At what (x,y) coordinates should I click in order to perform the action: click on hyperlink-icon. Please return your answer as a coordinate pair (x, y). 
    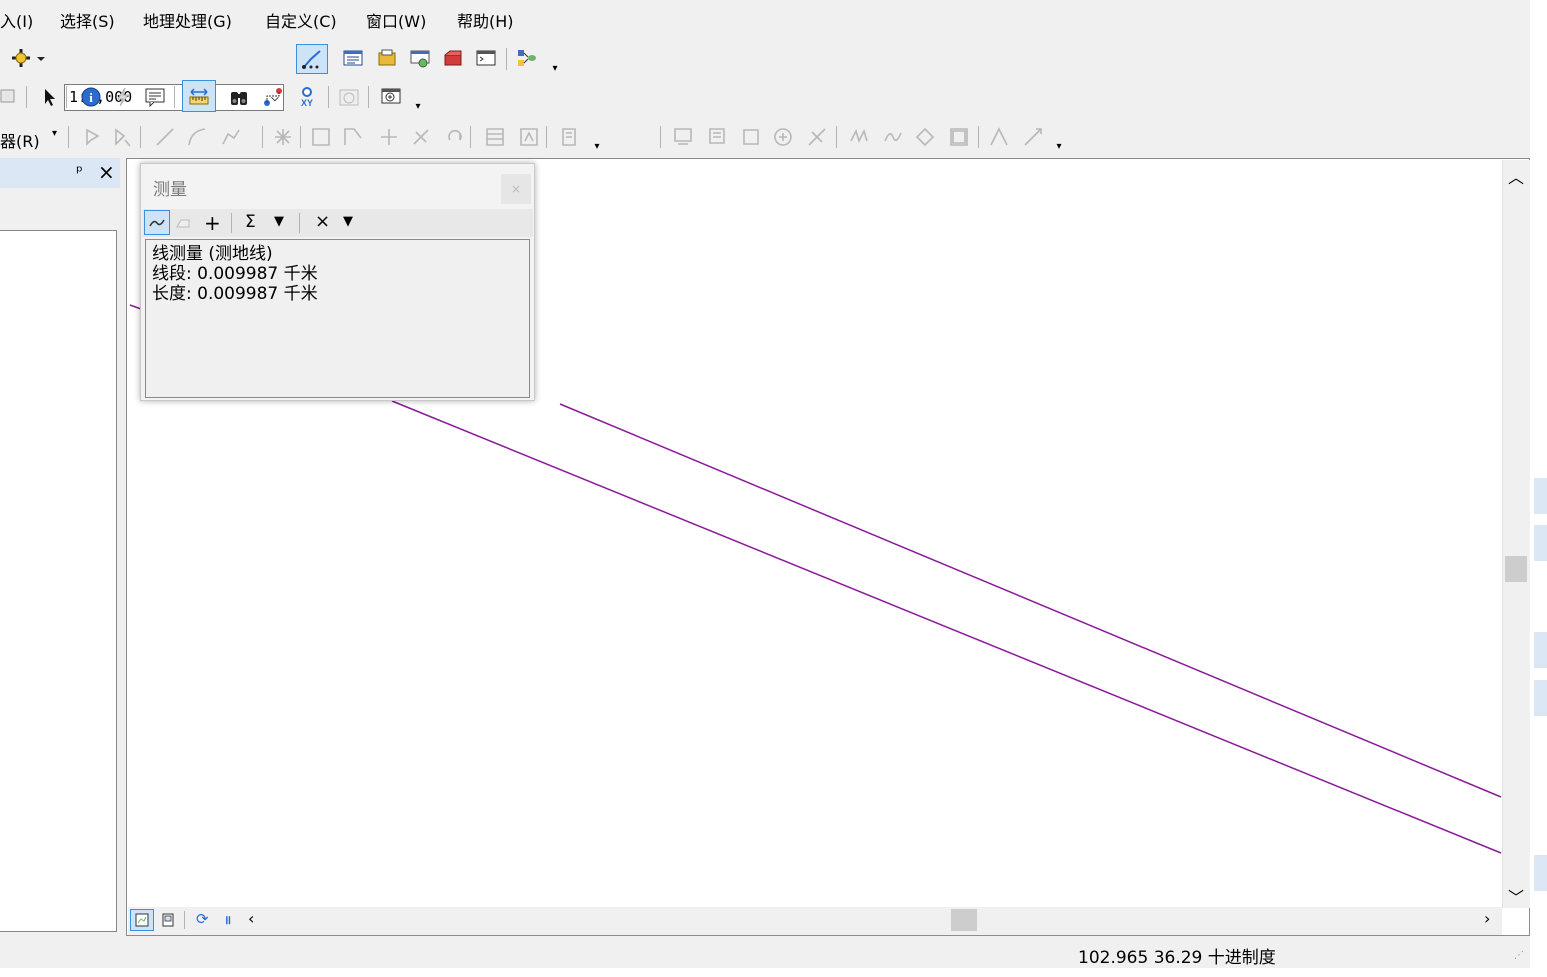
    Looking at the image, I should click on (123, 97).